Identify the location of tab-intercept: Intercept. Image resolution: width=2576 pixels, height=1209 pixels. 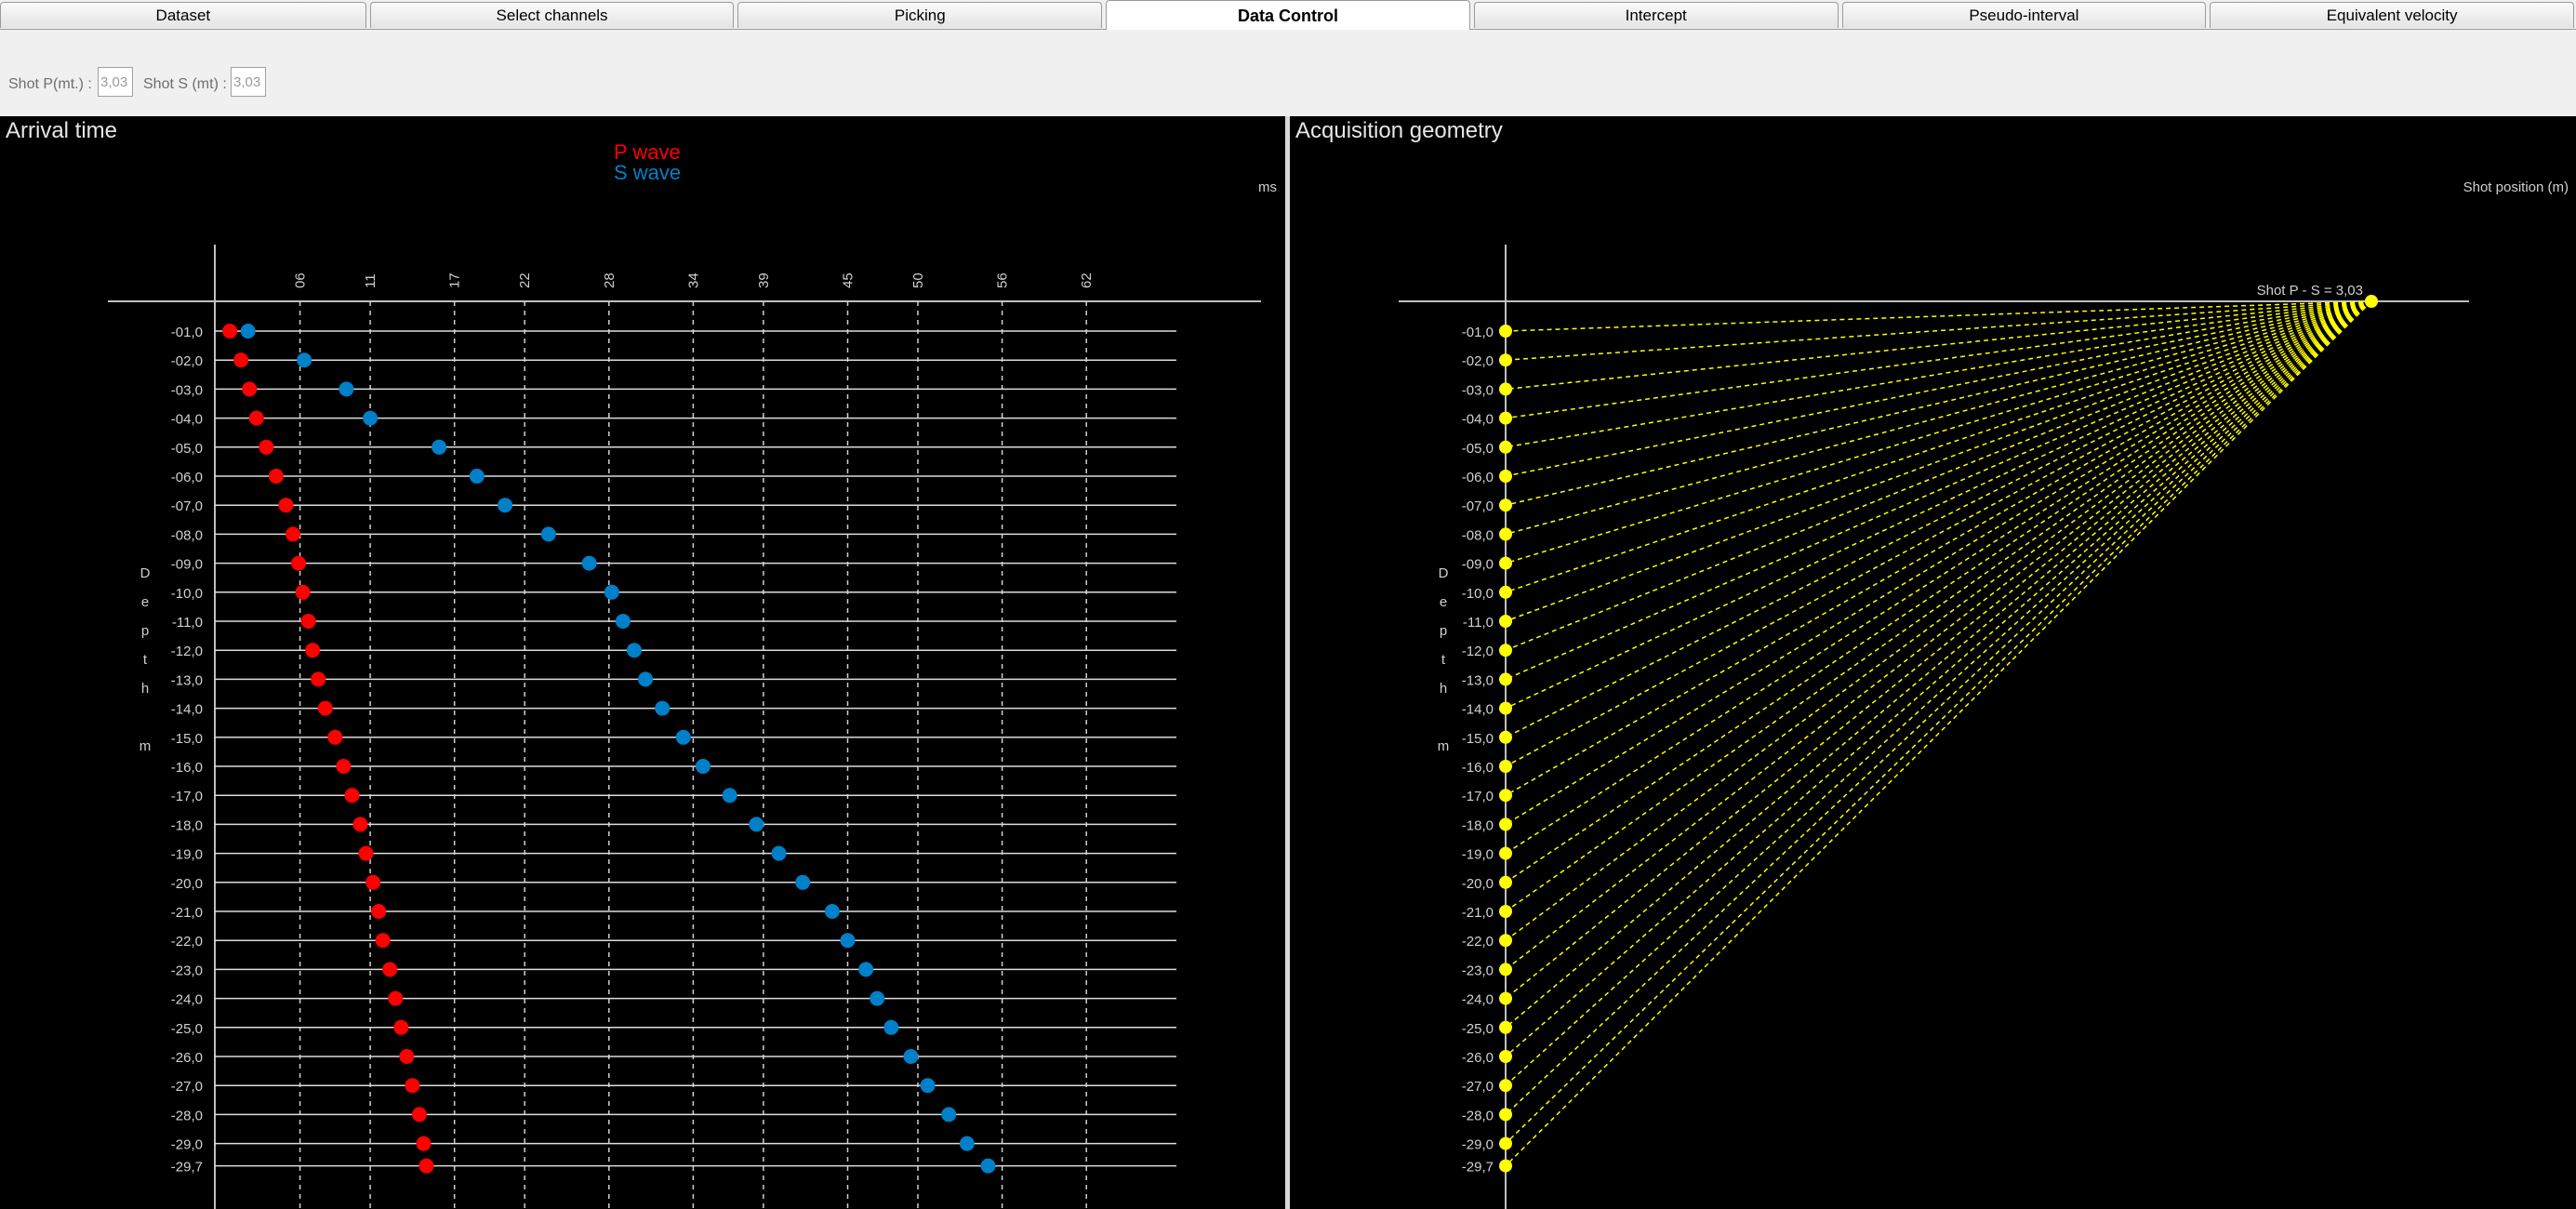
(1656, 15).